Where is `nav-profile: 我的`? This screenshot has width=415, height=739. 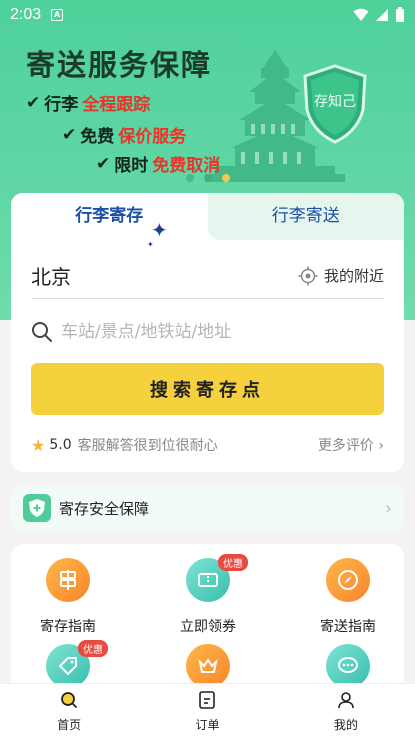 nav-profile: 我的 is located at coordinates (346, 711).